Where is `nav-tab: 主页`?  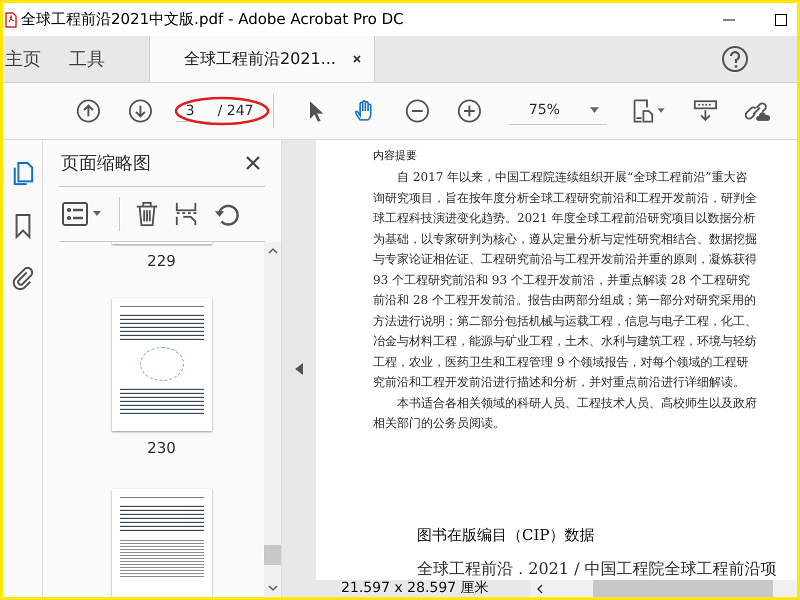 nav-tab: 主页 is located at coordinates (30, 59).